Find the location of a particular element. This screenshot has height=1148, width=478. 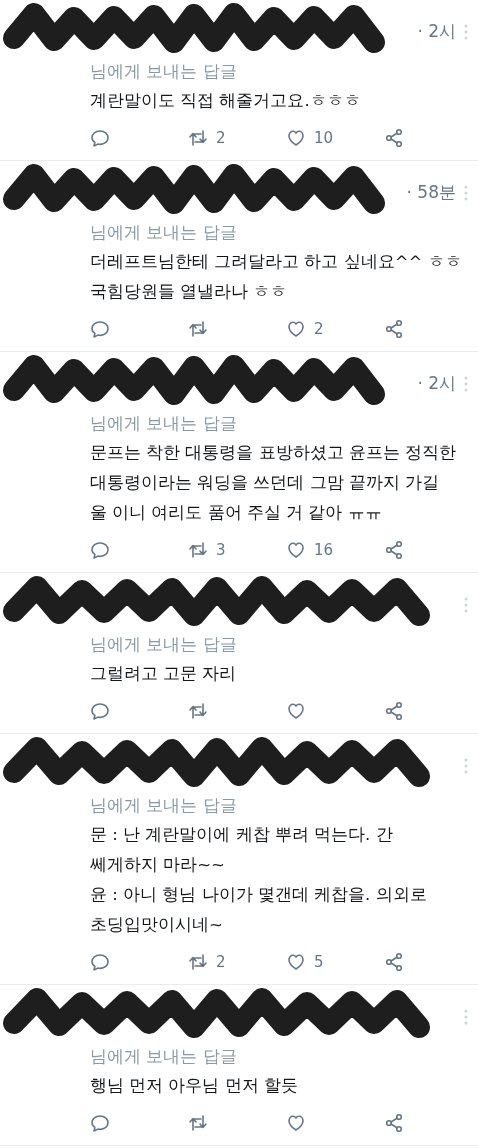

tweet-text: 행님 먼저 아우님 먼저 할듯 is located at coordinates (194, 1086).